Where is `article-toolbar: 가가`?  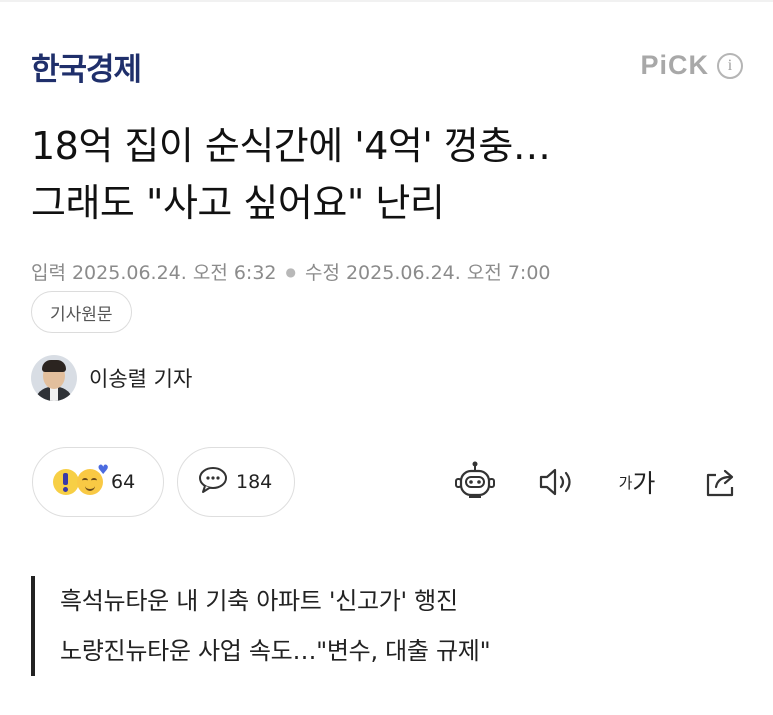
article-toolbar: 가가 is located at coordinates (386, 482).